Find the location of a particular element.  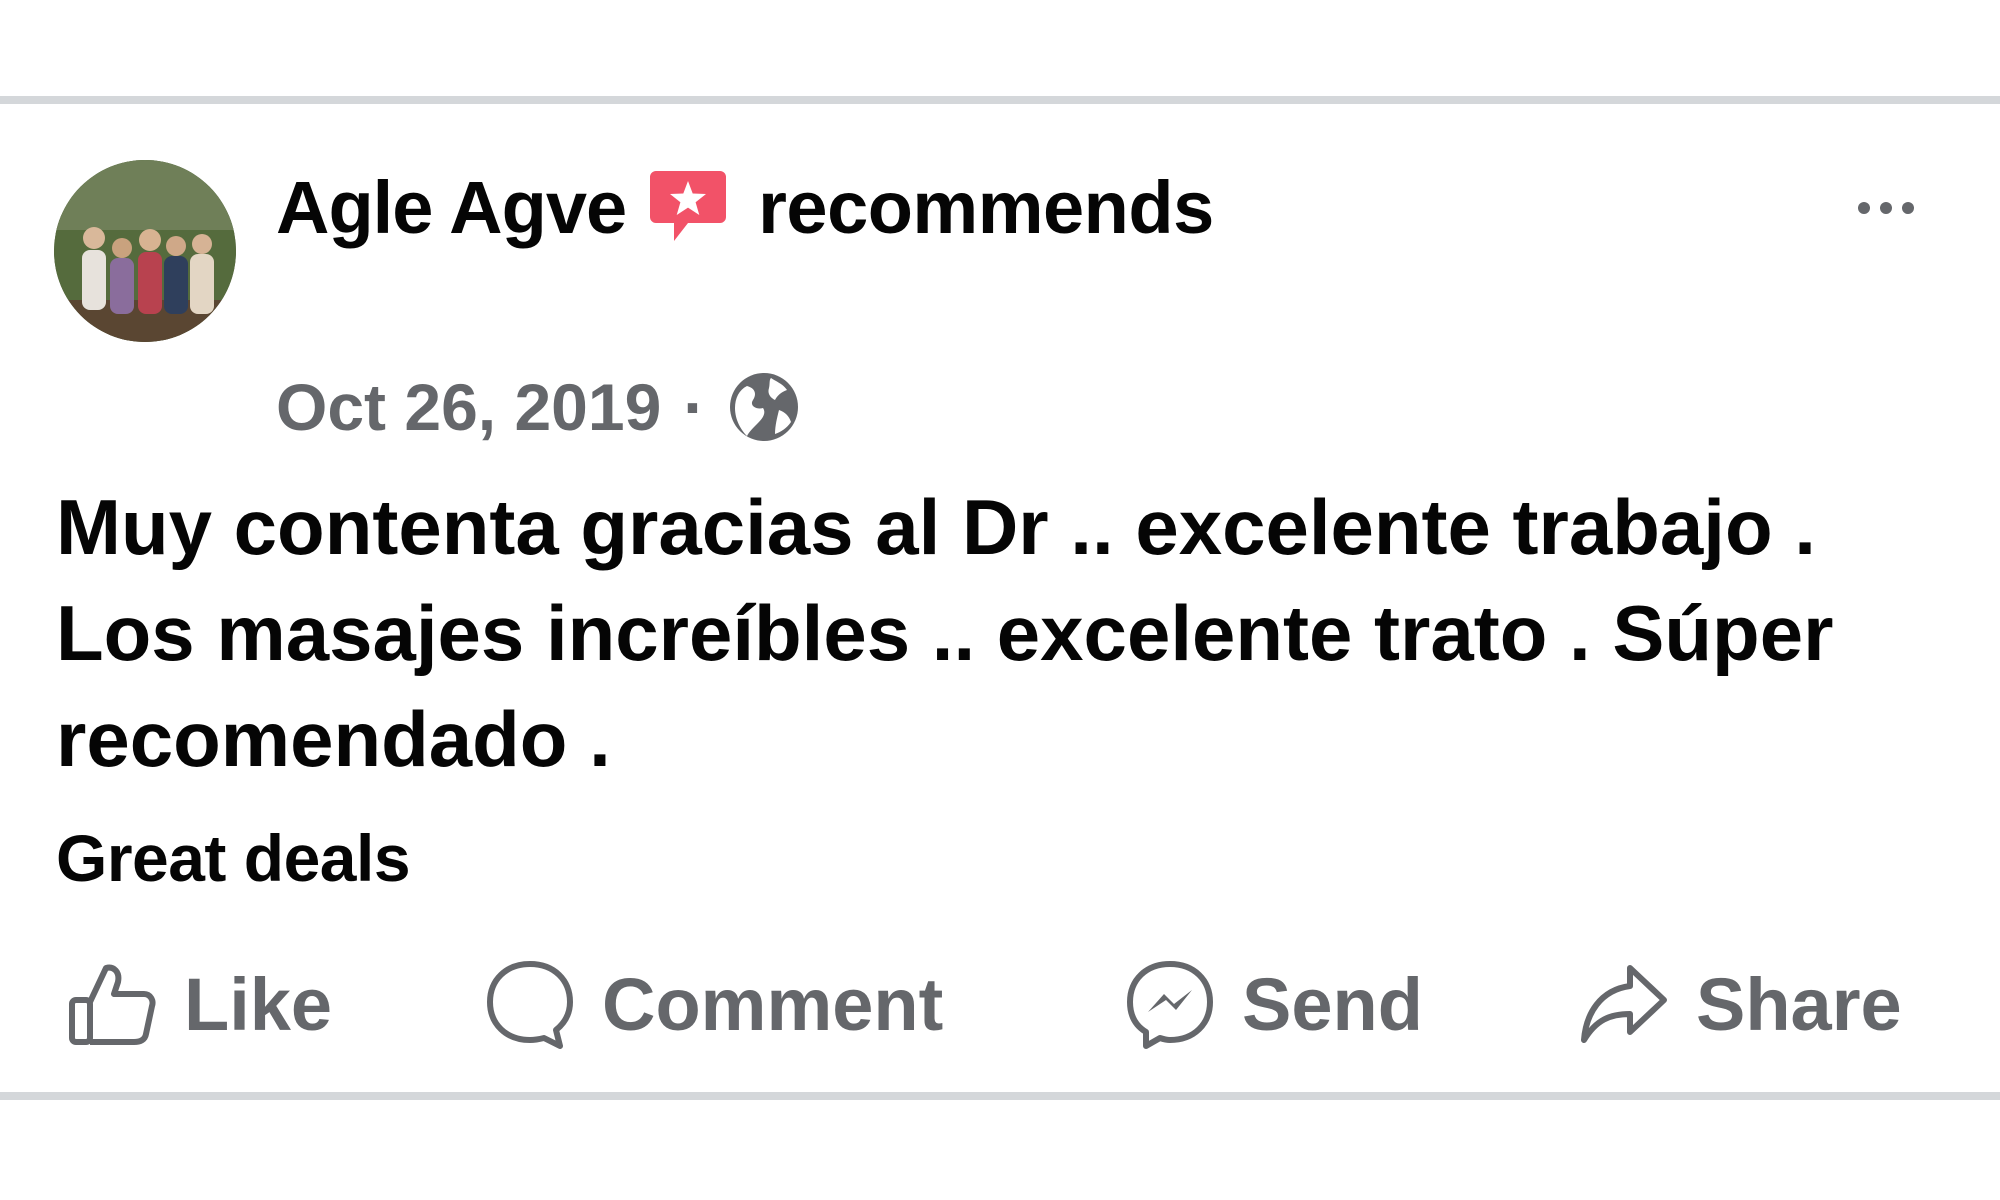

bottom-divider is located at coordinates (1000, 1096).